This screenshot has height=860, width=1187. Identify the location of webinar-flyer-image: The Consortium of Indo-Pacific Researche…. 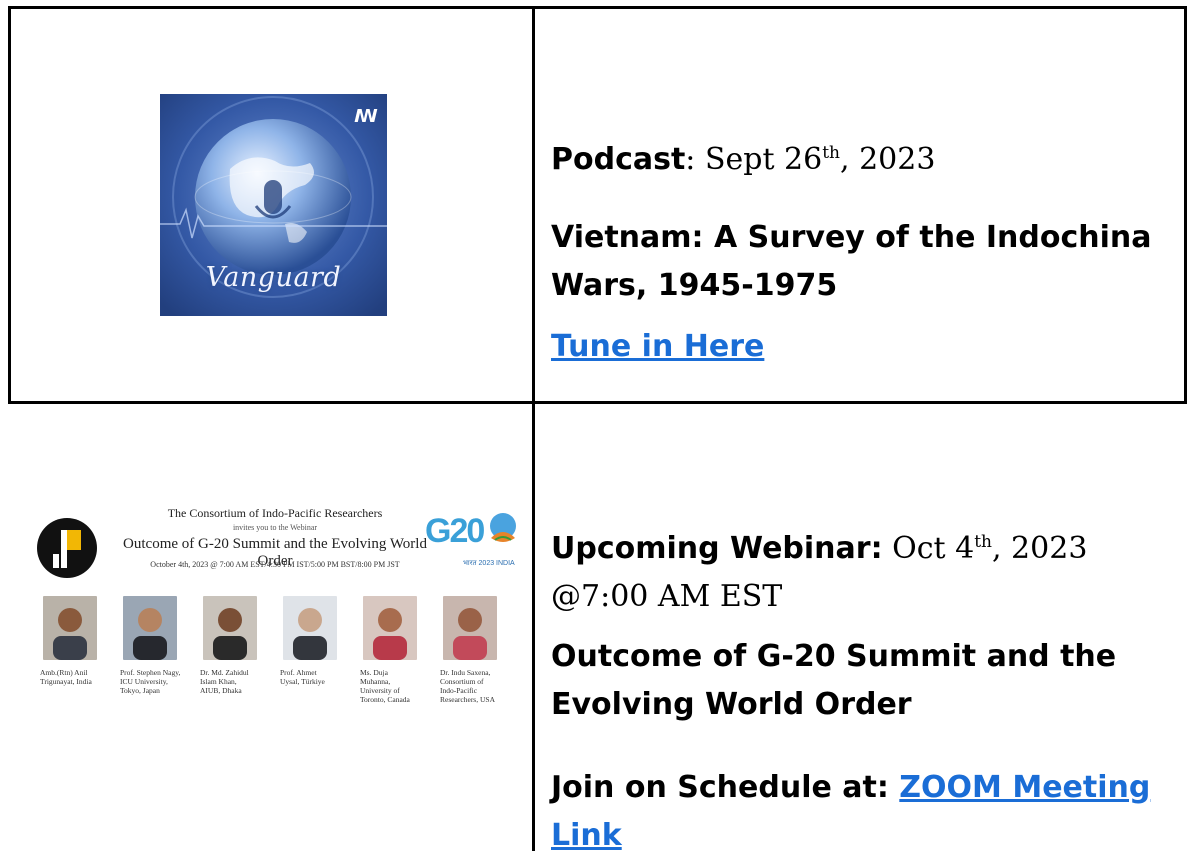
(275, 609).